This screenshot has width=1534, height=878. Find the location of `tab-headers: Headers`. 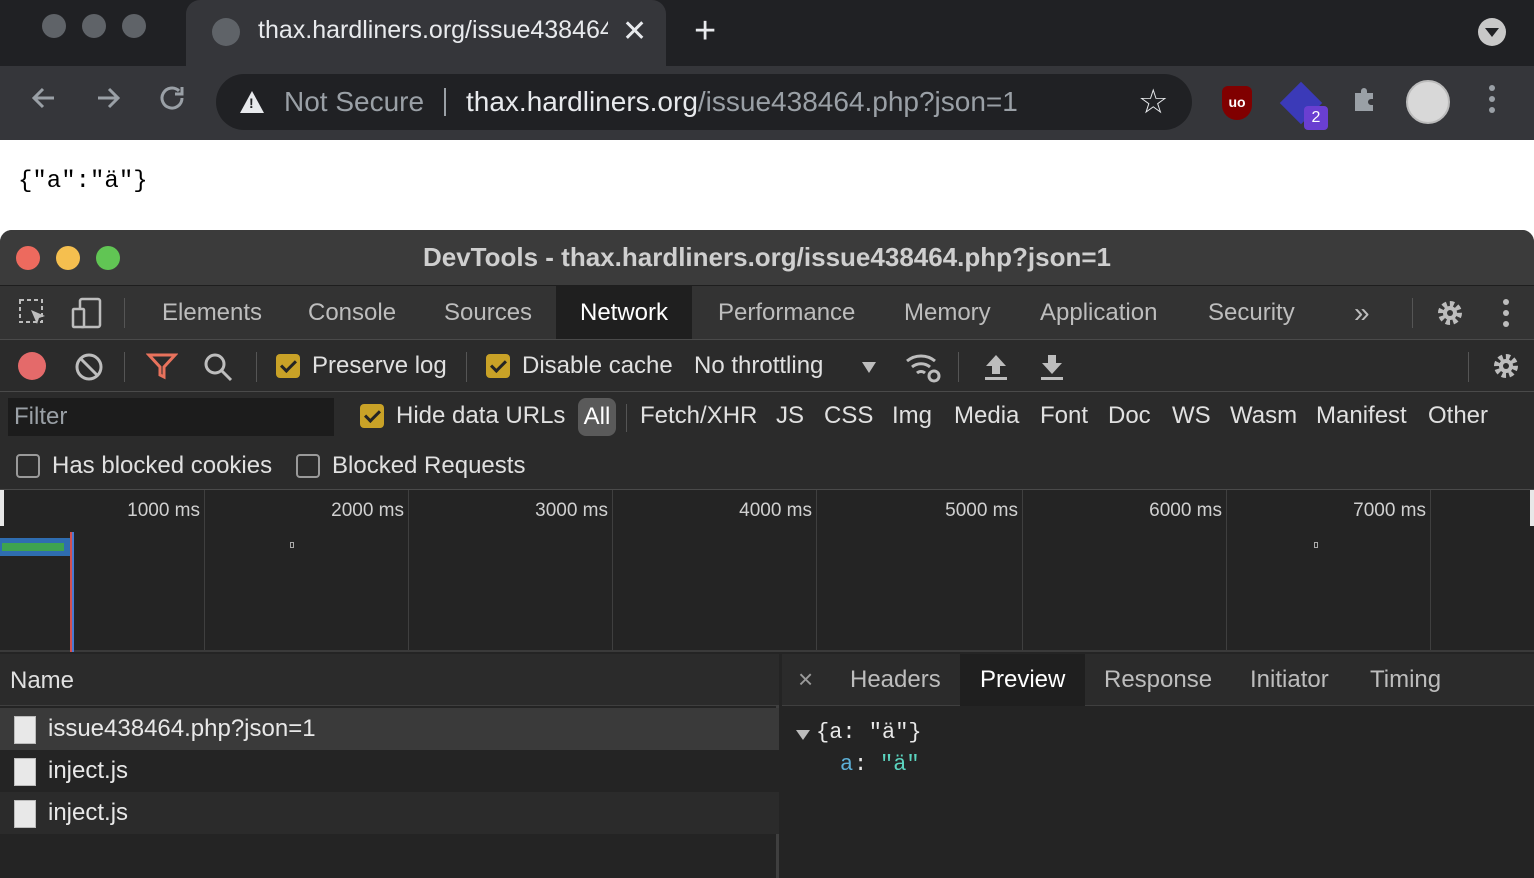

tab-headers: Headers is located at coordinates (895, 680).